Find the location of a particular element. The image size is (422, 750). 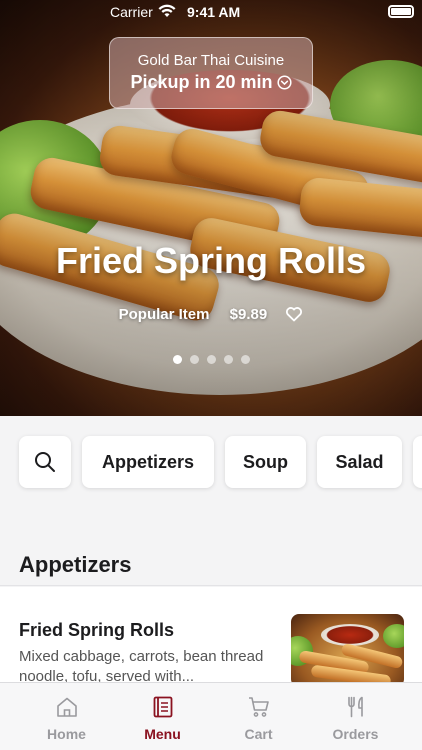

tab-orders: Orders is located at coordinates (355, 716).